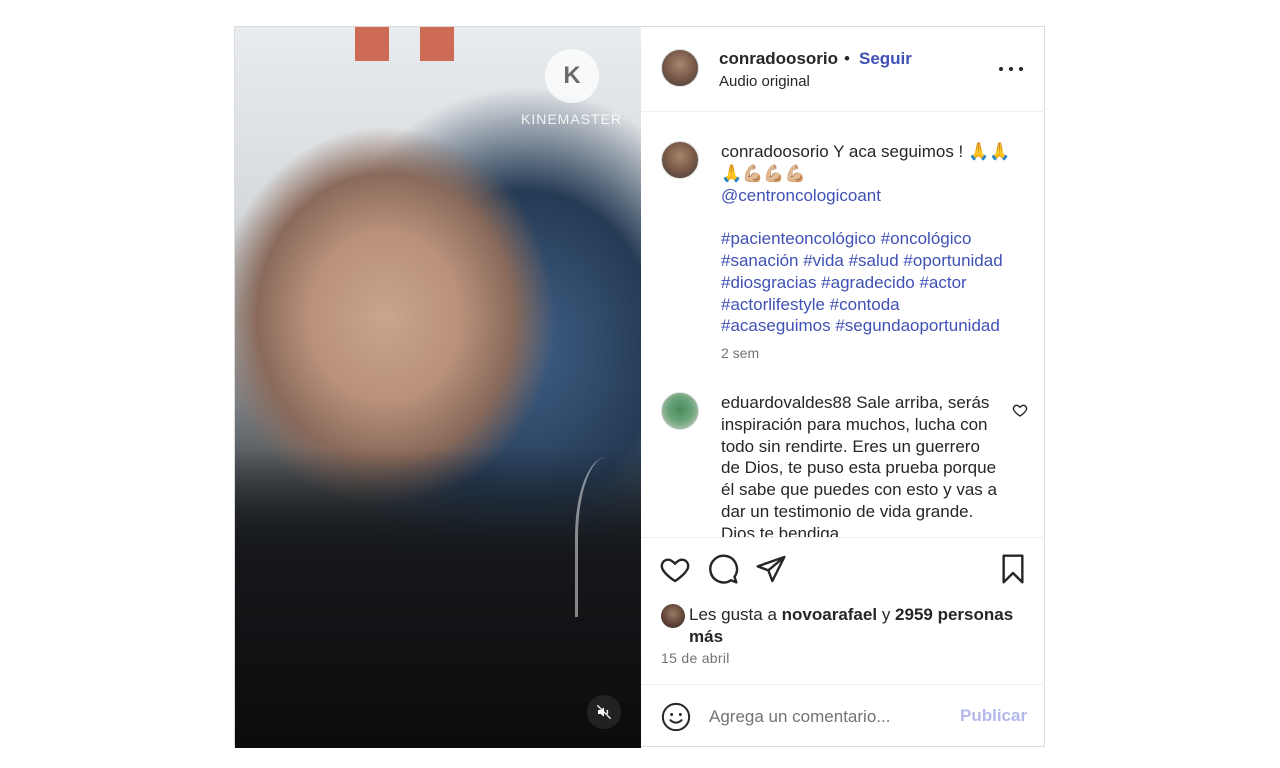 This screenshot has height=768, width=1280. Describe the element at coordinates (680, 160) in the screenshot. I see `caption-author-avatar` at that location.